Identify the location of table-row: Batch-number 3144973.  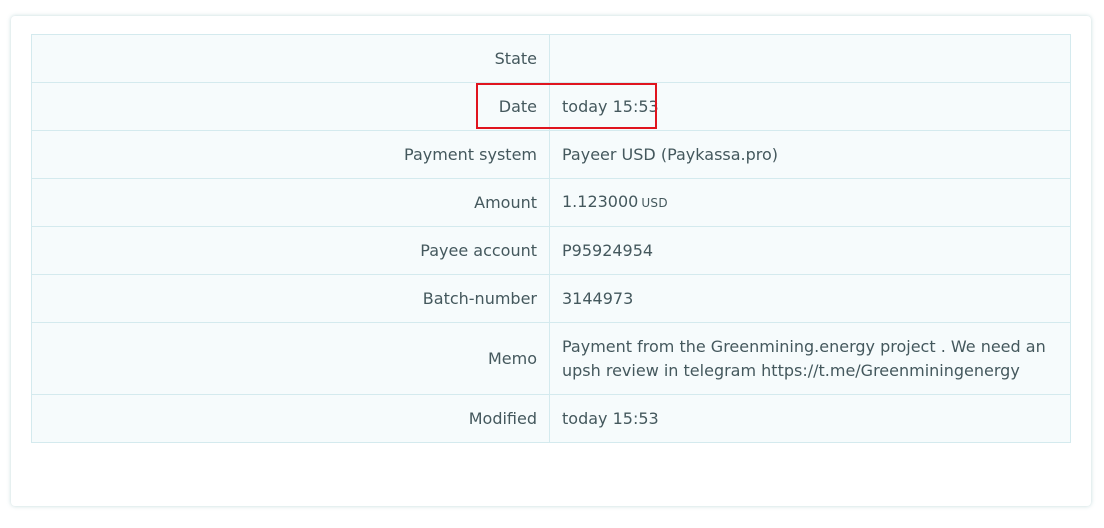
(551, 298).